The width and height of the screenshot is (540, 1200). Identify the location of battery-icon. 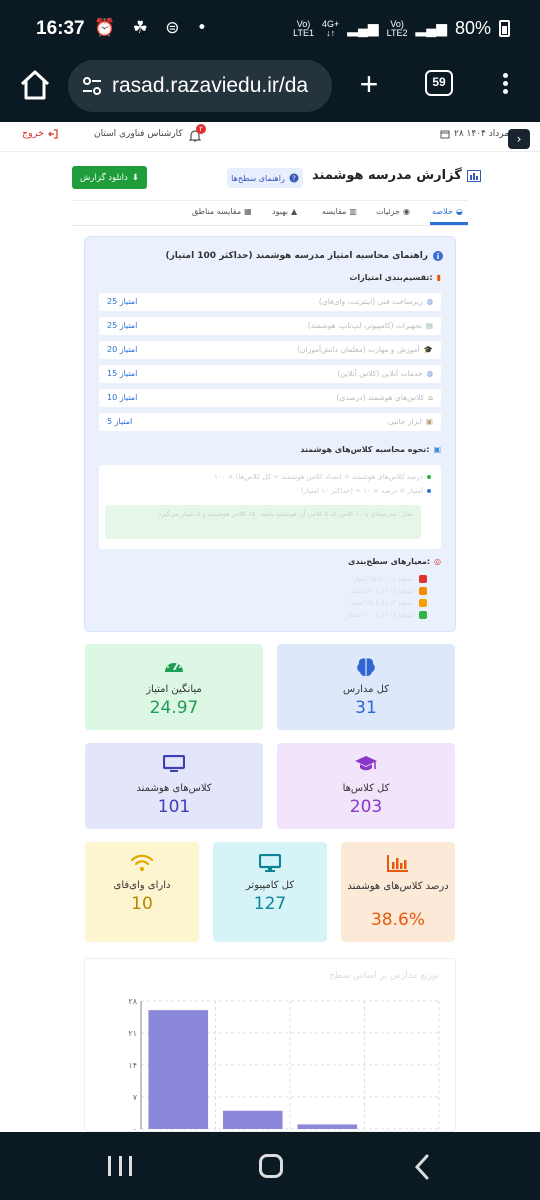
(504, 28).